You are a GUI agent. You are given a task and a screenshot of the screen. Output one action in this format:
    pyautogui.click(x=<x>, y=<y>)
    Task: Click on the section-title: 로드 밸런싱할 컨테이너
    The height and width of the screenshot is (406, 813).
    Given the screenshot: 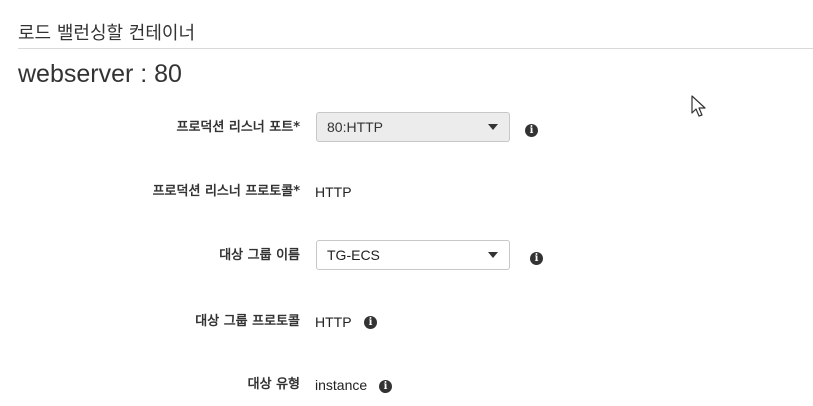 What is the action you would take?
    pyautogui.click(x=107, y=33)
    